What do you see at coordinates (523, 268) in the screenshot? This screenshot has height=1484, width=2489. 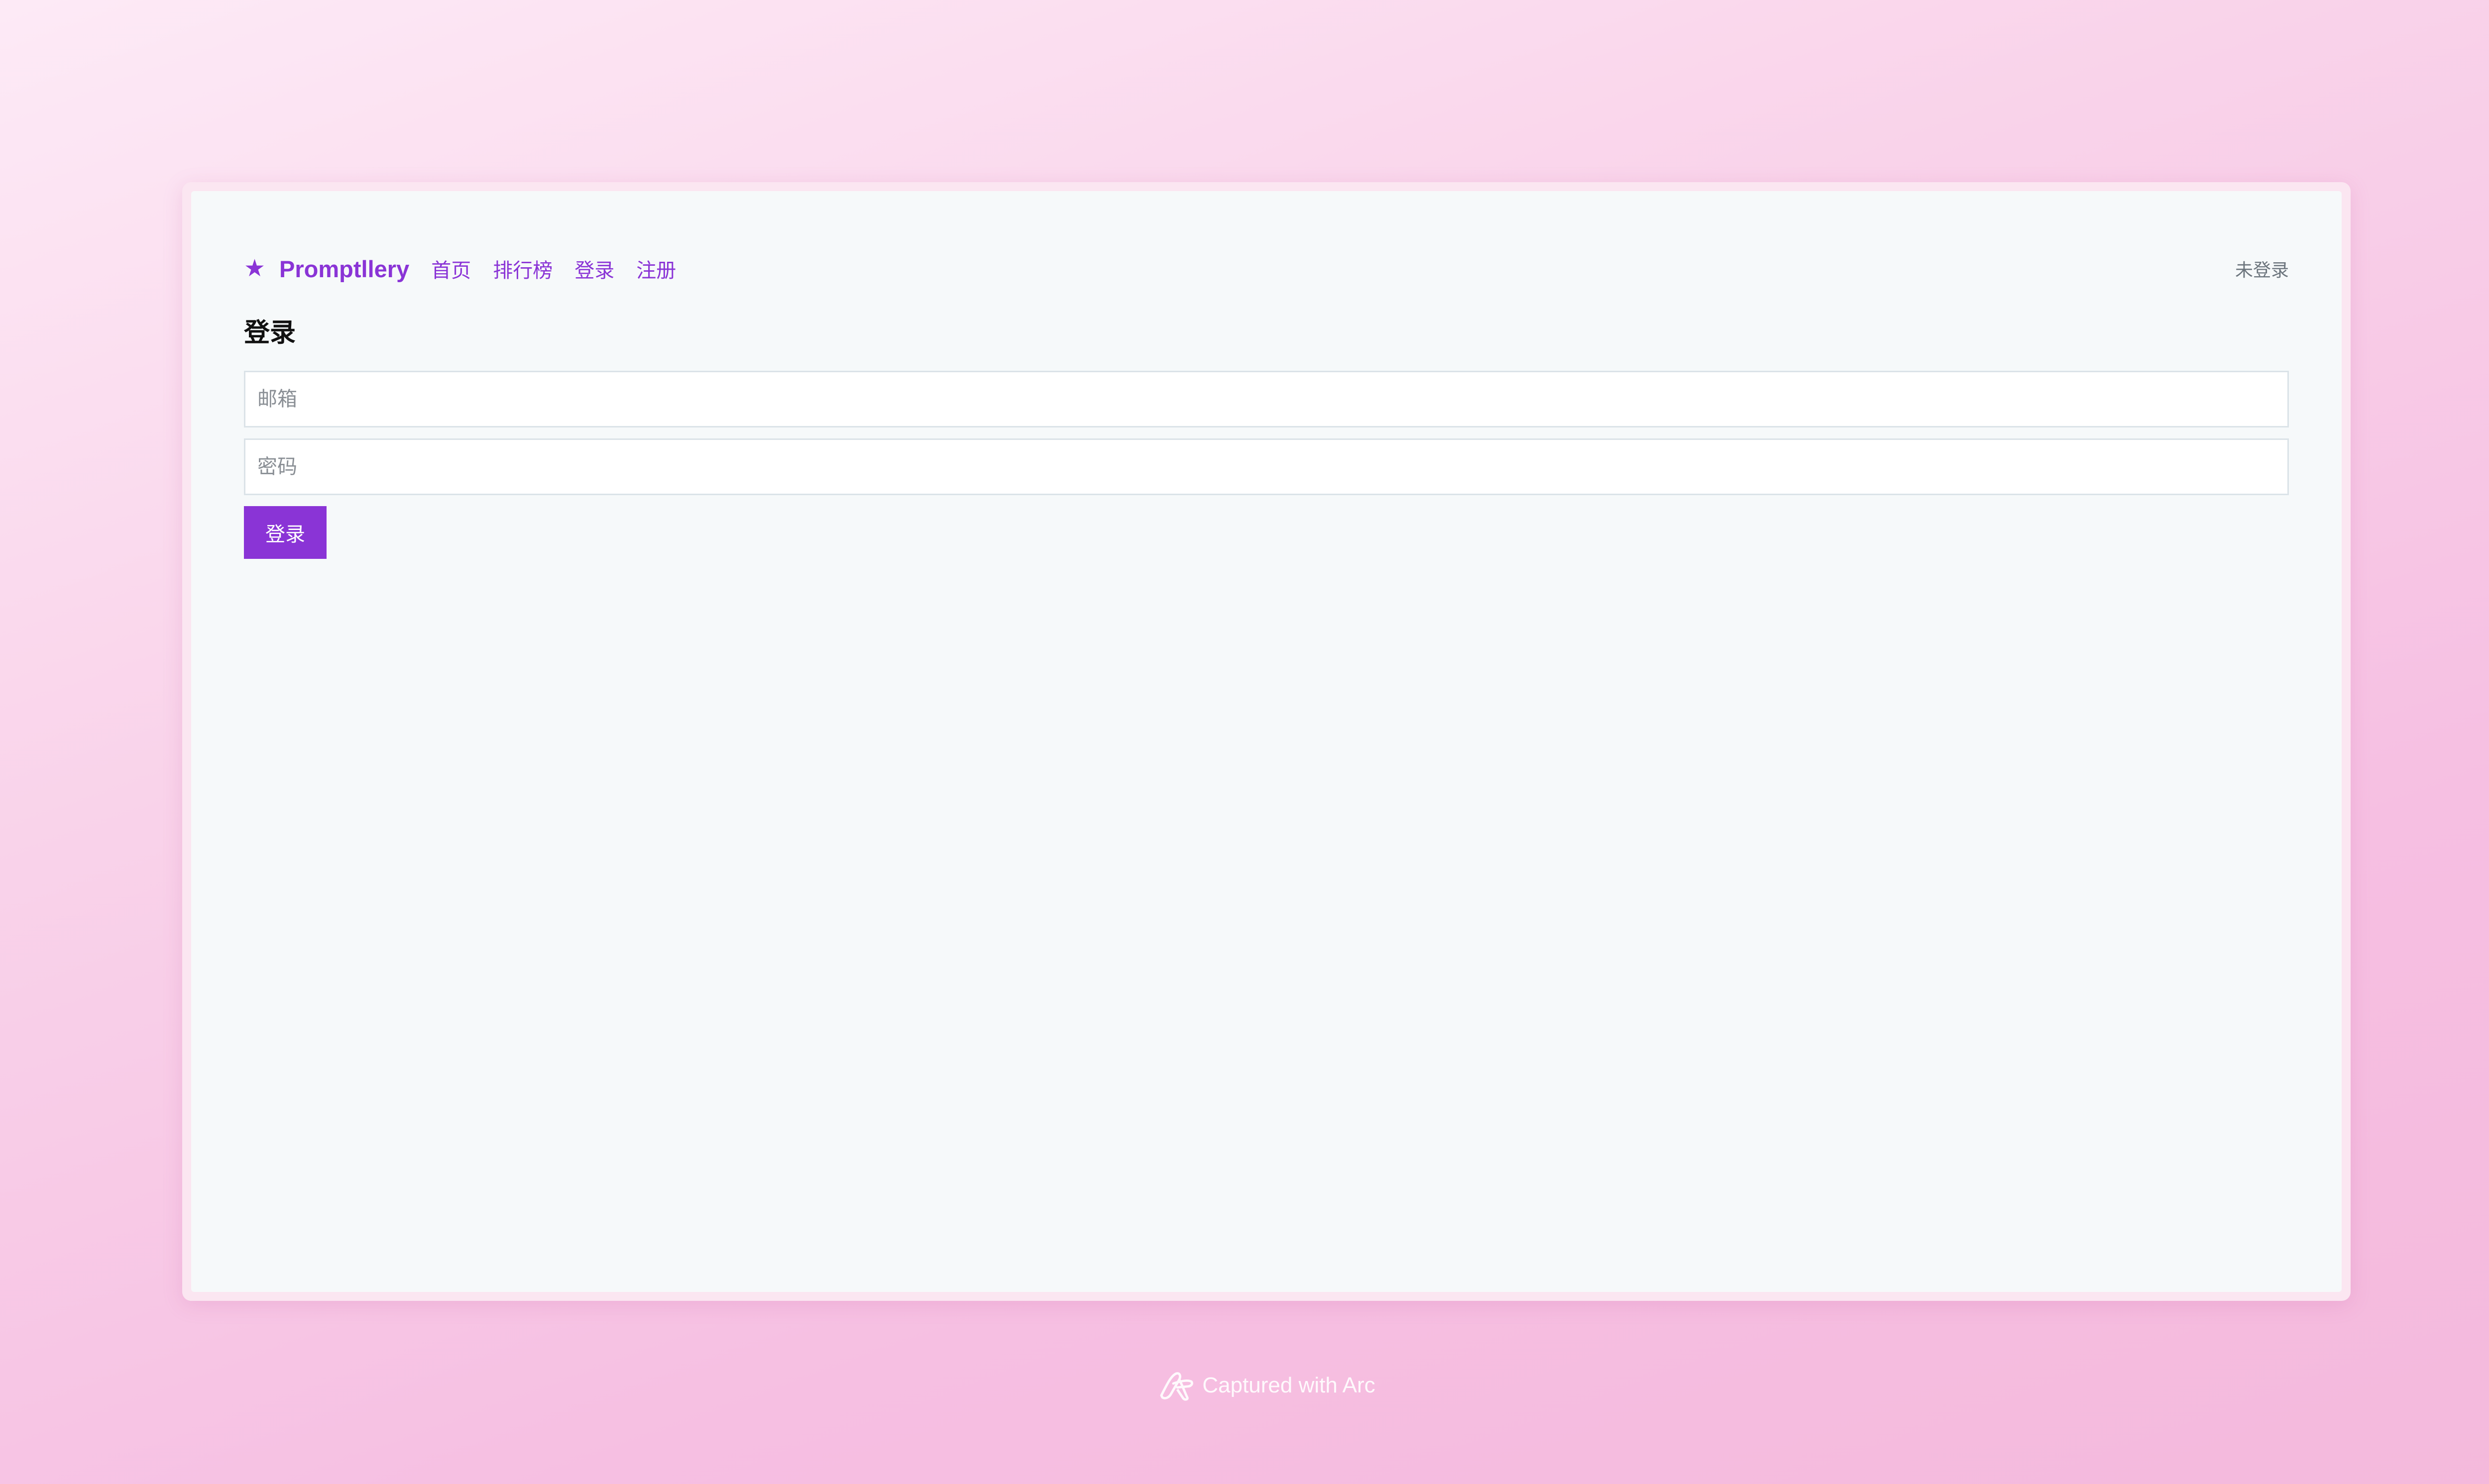 I see `nav-link-leaderboard: 排行榜` at bounding box center [523, 268].